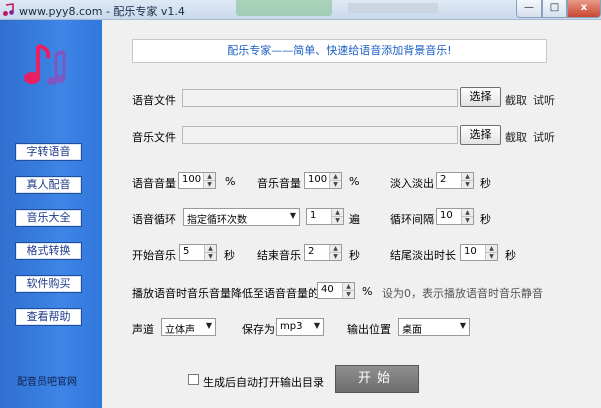 The width and height of the screenshot is (601, 408). I want to click on app-icon, so click(8, 9).